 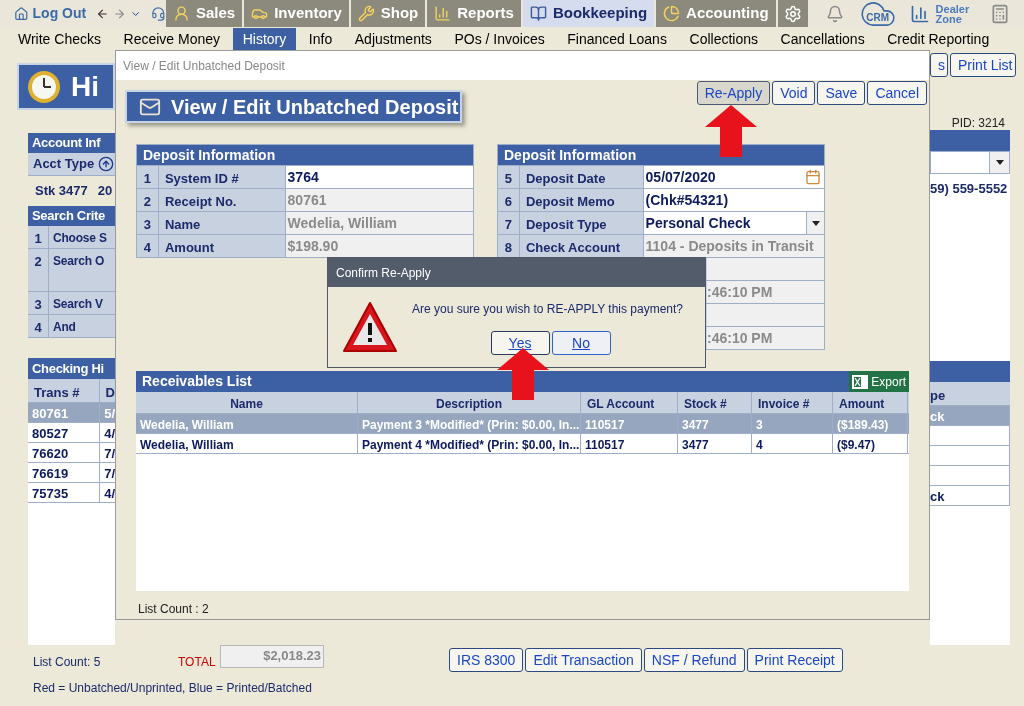 What do you see at coordinates (247, 402) in the screenshot?
I see `column-header: Name` at bounding box center [247, 402].